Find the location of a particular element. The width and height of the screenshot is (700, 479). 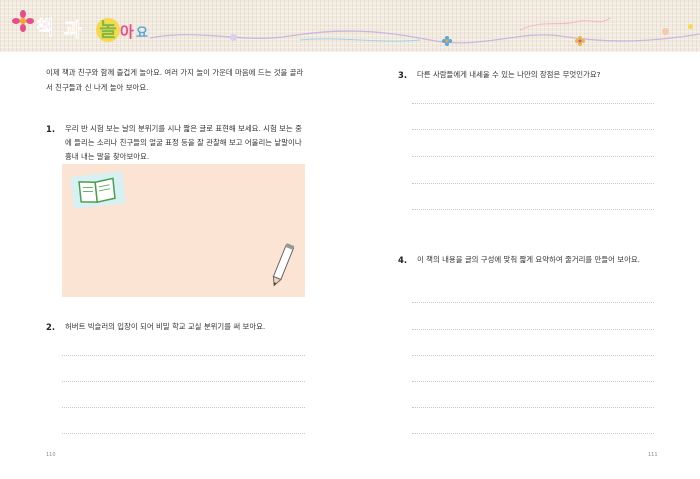

question-3-text: 다른 사람들에게 내세울 수 있는 나만의 장점은 무엇인가요? is located at coordinates (509, 74).